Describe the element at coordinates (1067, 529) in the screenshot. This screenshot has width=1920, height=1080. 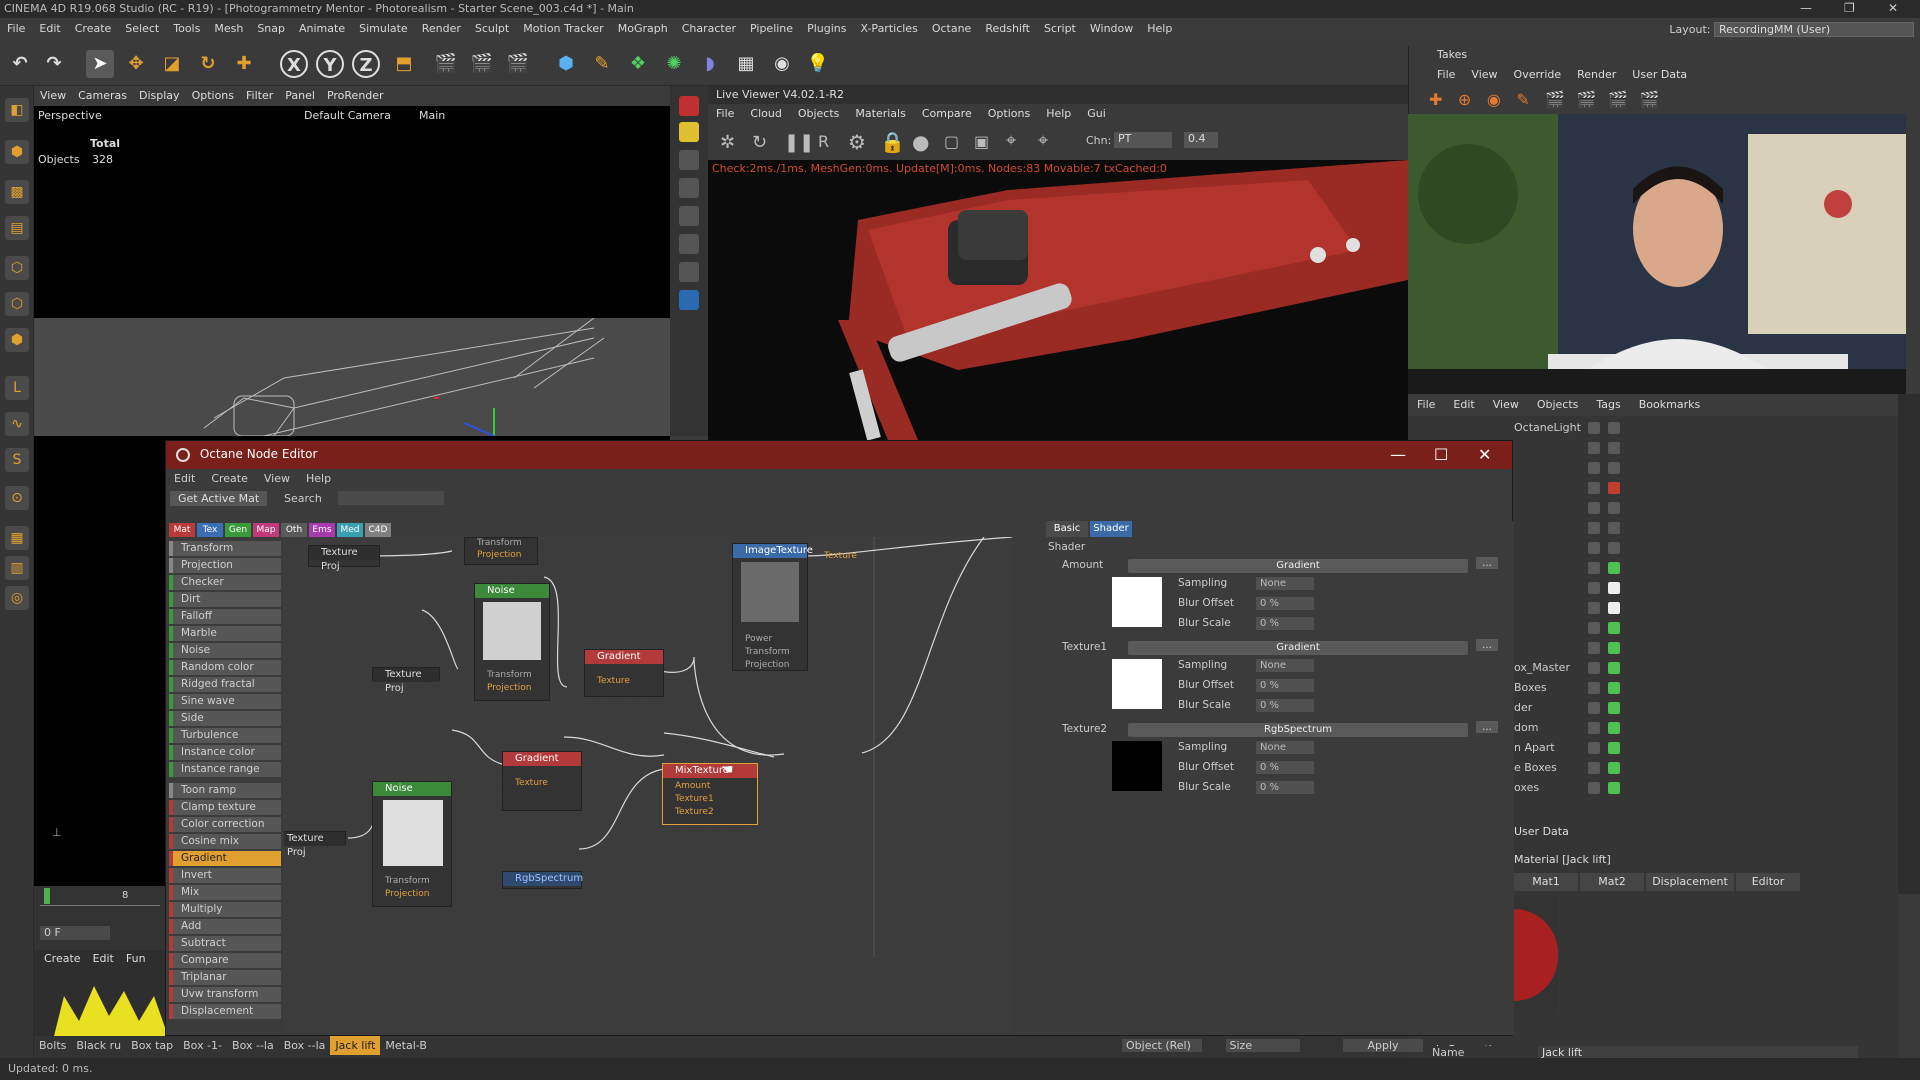
I see `tab-basic: Basic` at that location.